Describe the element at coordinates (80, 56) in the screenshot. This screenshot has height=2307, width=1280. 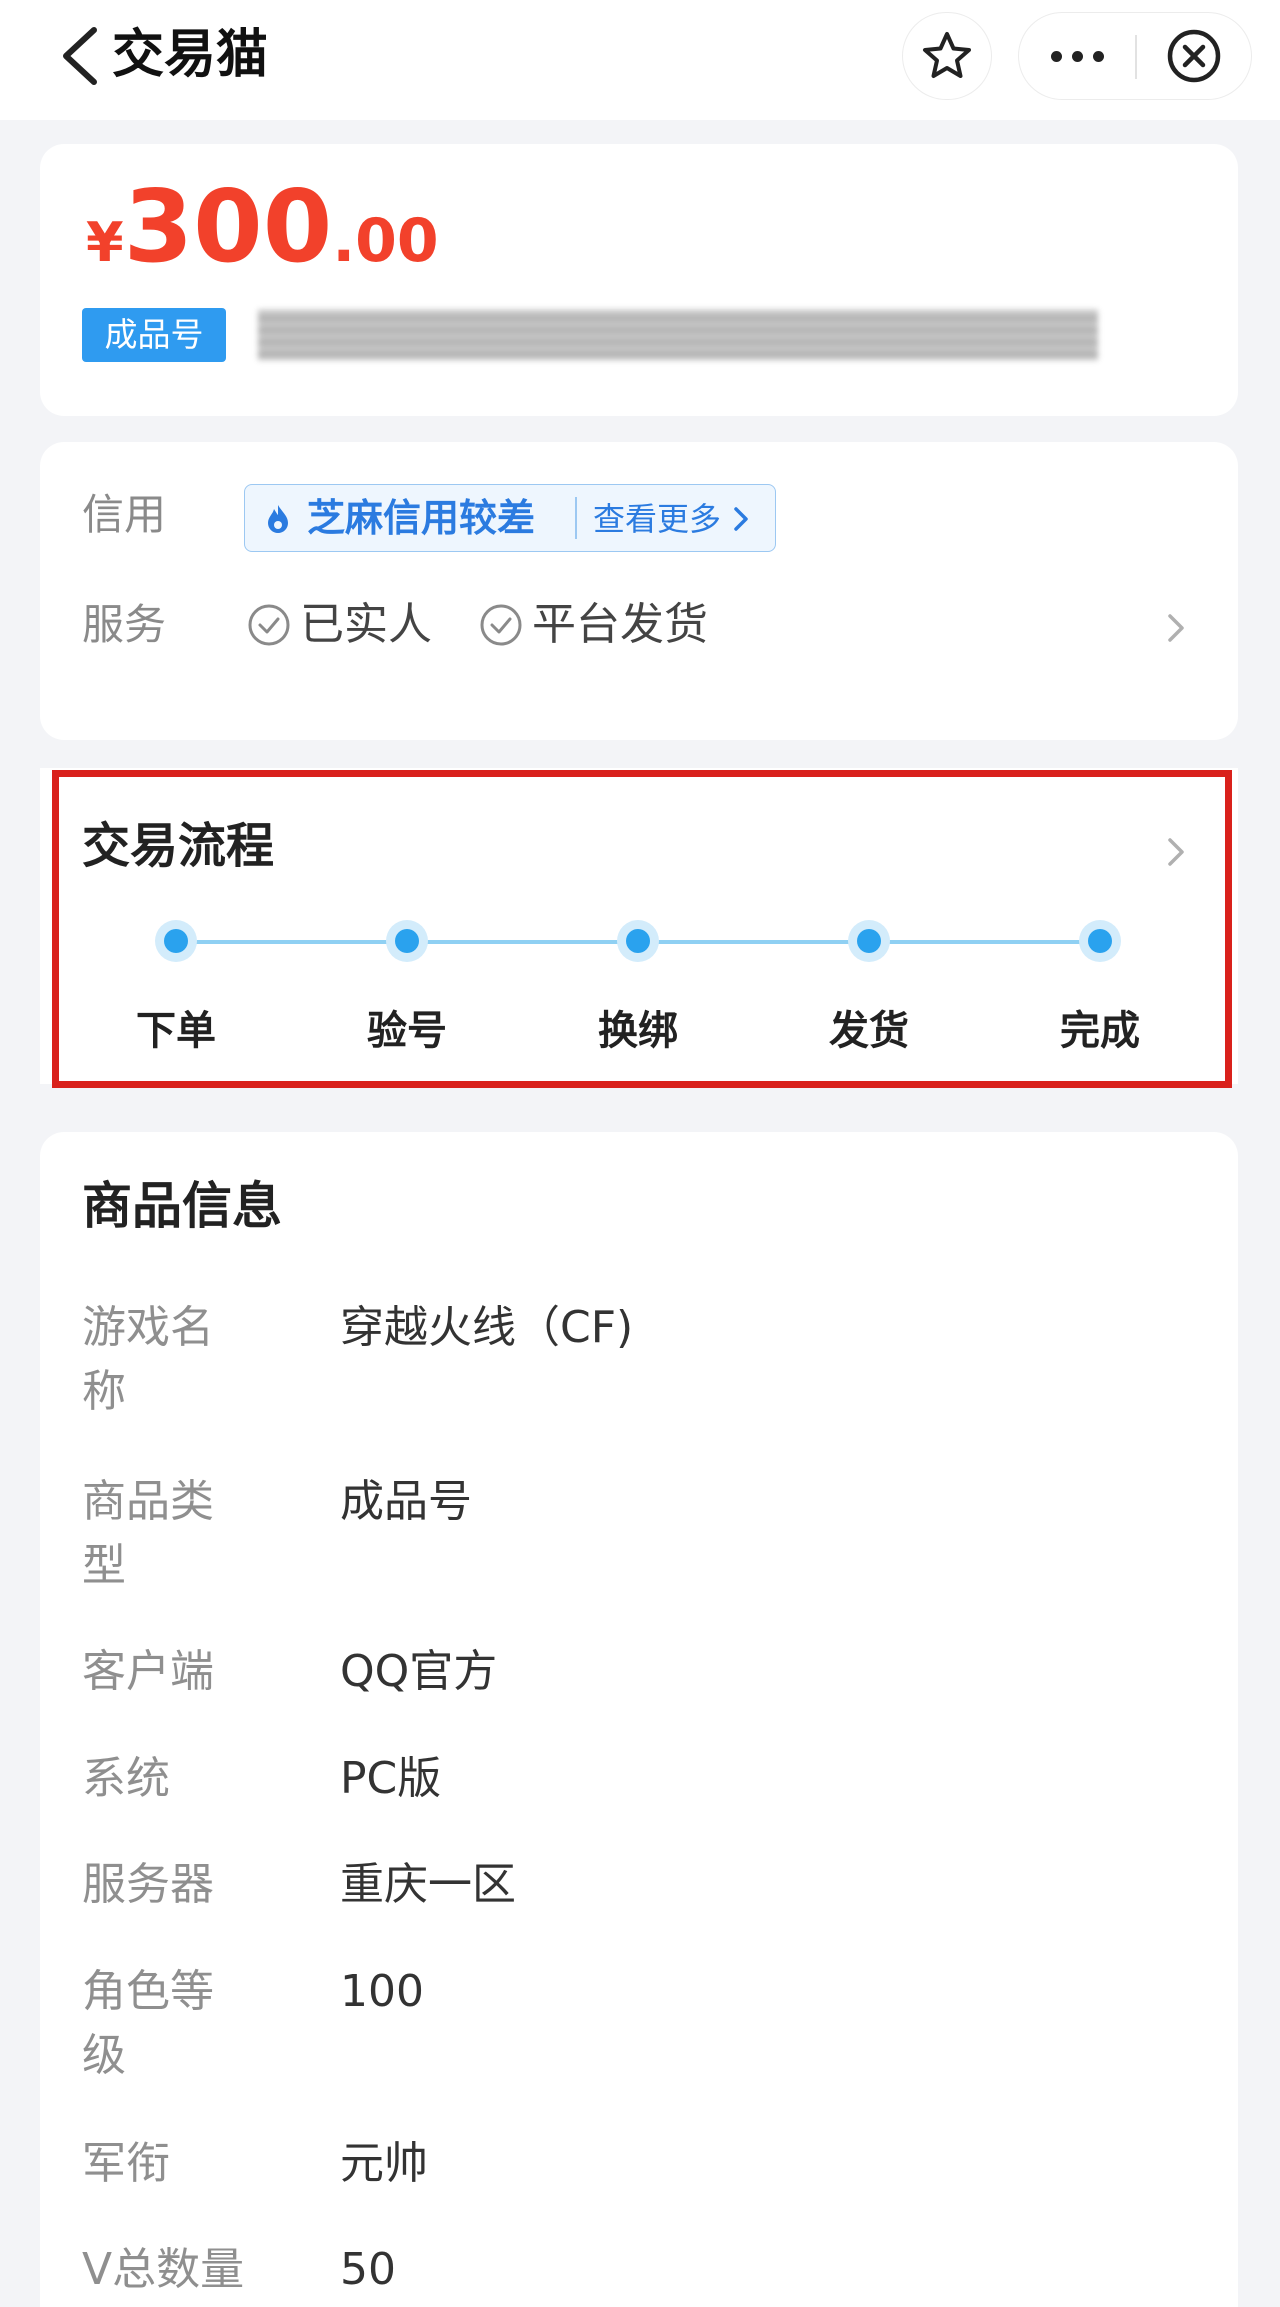
I see `back-arrow-icon` at that location.